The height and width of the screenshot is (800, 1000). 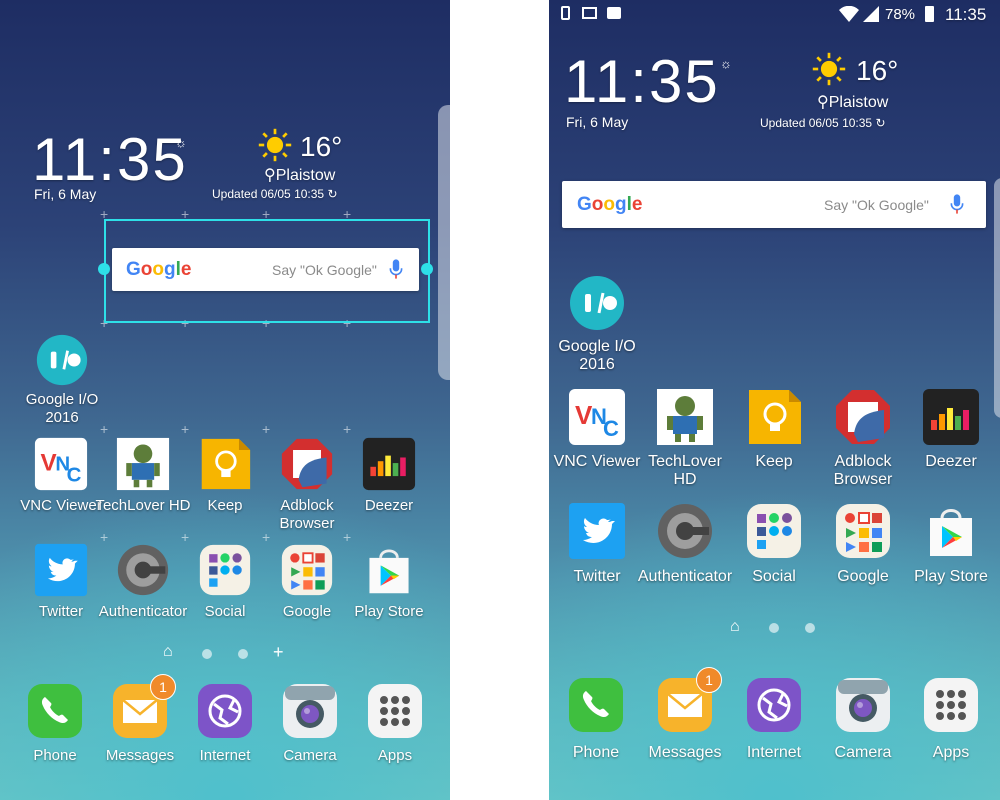 I want to click on add-page-icon: +, so click(x=278, y=652).